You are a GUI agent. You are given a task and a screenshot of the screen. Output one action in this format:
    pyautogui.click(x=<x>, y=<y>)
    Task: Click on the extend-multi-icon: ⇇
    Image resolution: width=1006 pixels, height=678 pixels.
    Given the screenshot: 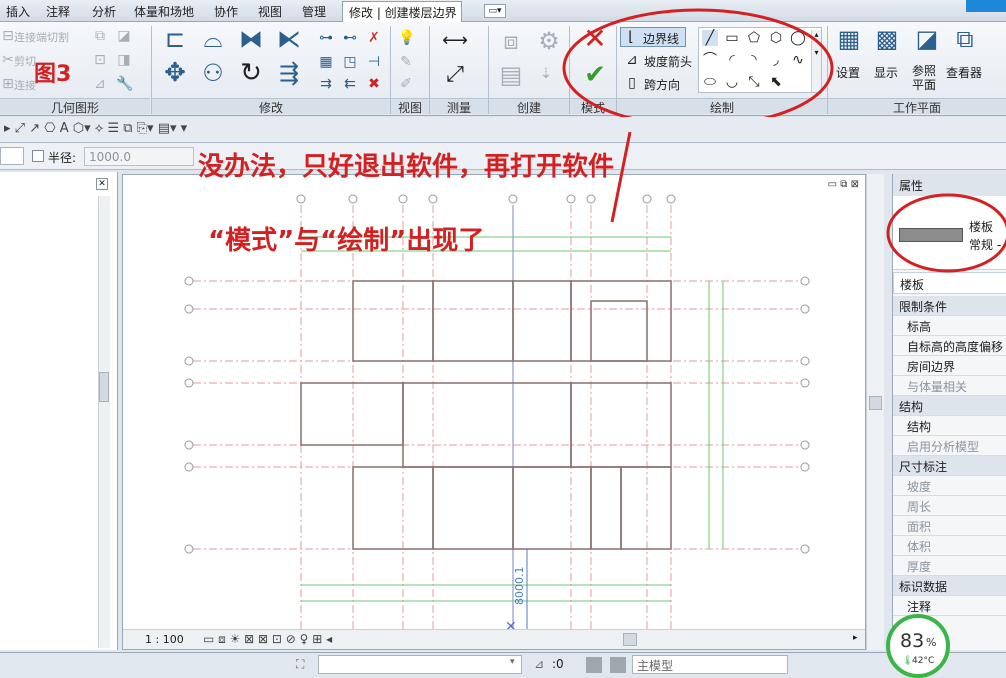 What is the action you would take?
    pyautogui.click(x=350, y=84)
    